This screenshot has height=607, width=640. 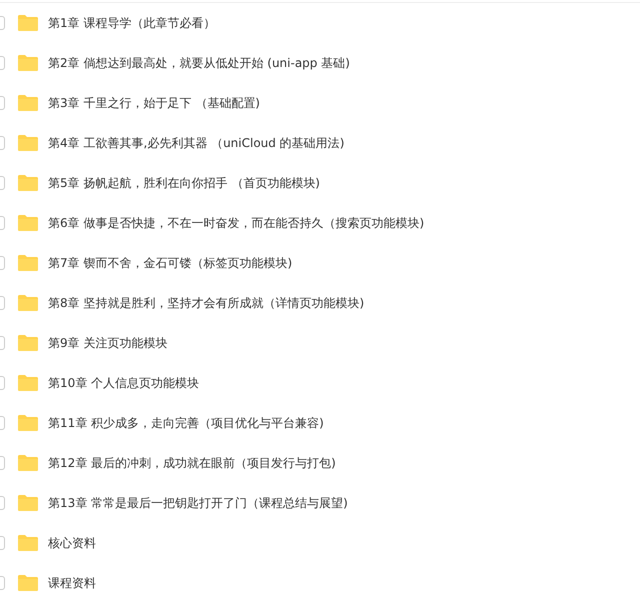 I want to click on folder-name: 第3章 千里之行，始于足下 （基础配置), so click(x=154, y=103).